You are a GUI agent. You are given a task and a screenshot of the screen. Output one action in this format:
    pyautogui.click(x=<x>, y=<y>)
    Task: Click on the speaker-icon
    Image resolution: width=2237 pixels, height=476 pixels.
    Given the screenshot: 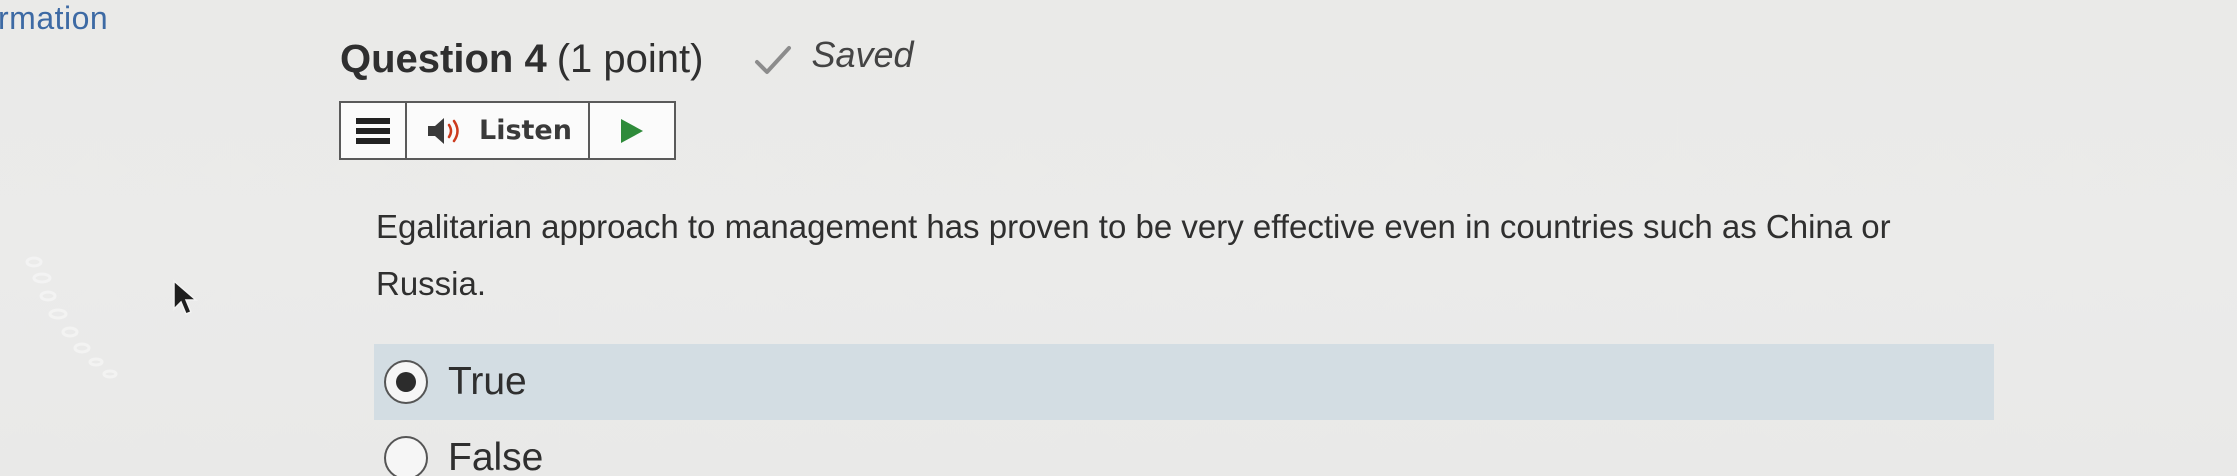 What is the action you would take?
    pyautogui.click(x=443, y=130)
    